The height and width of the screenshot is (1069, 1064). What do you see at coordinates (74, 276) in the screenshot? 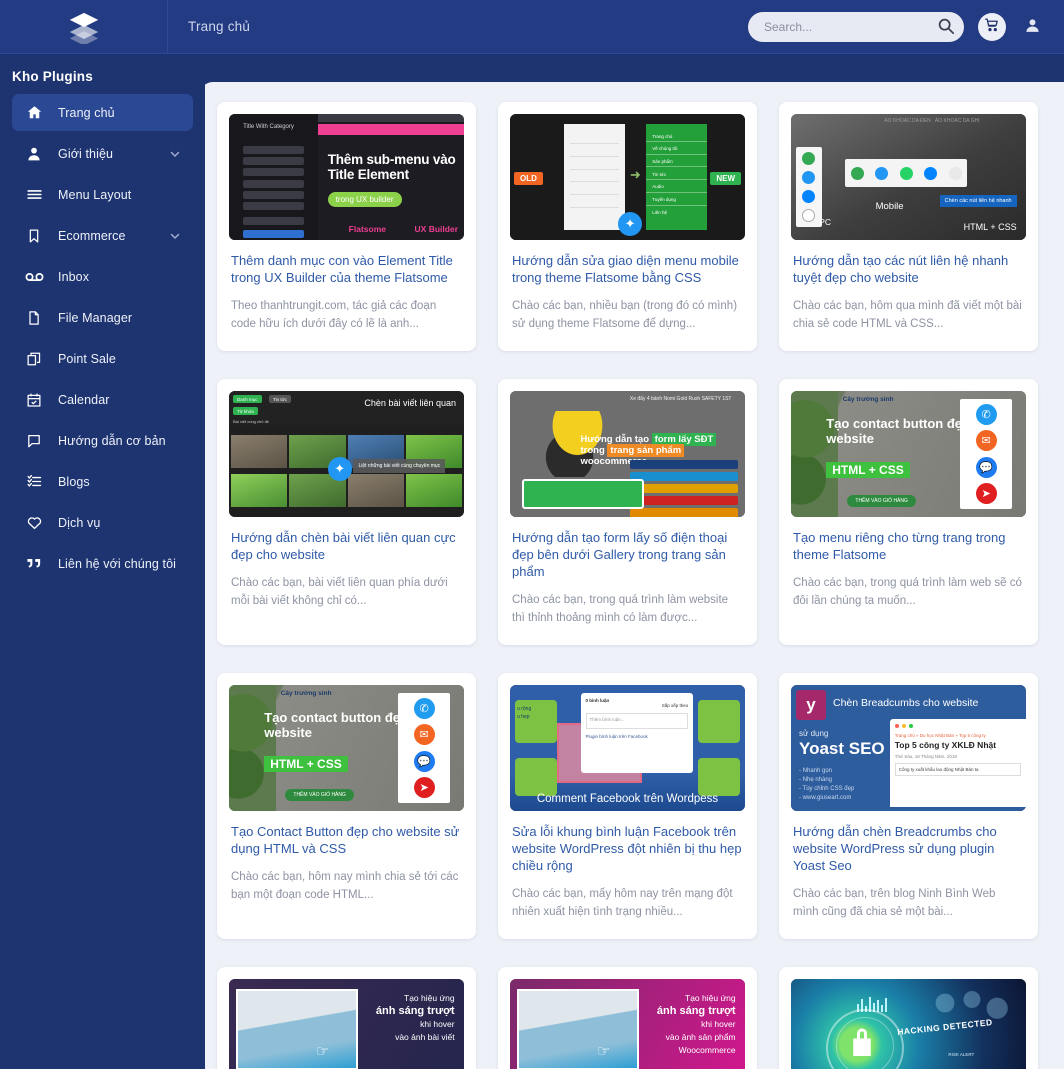
I see `sidebar-item-label: Inbox` at bounding box center [74, 276].